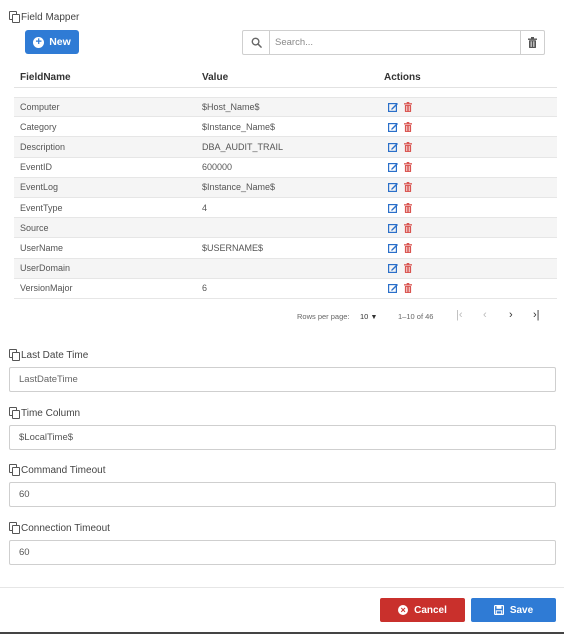 This screenshot has width=564, height=634. What do you see at coordinates (285, 147) in the screenshot?
I see `table-row: Description DBA_AUDIT_TRAIL` at bounding box center [285, 147].